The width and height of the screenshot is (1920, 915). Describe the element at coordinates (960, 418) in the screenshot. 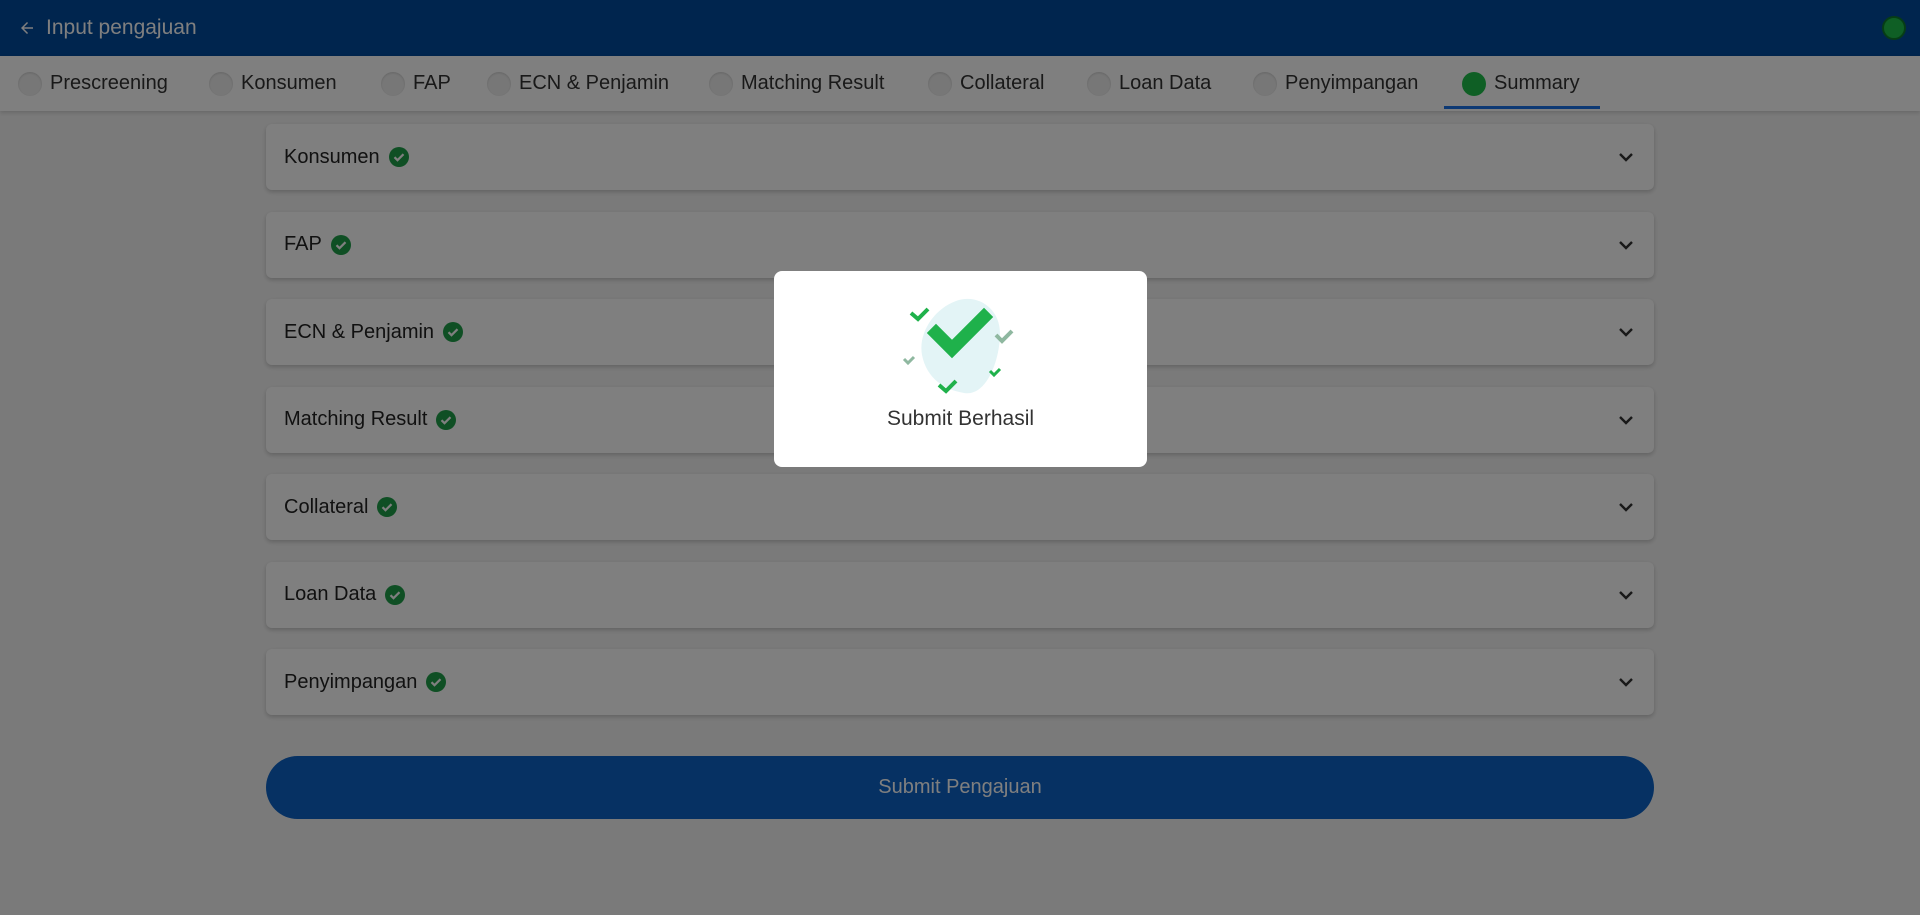

I see `modal-message: Submit Berhasil` at that location.